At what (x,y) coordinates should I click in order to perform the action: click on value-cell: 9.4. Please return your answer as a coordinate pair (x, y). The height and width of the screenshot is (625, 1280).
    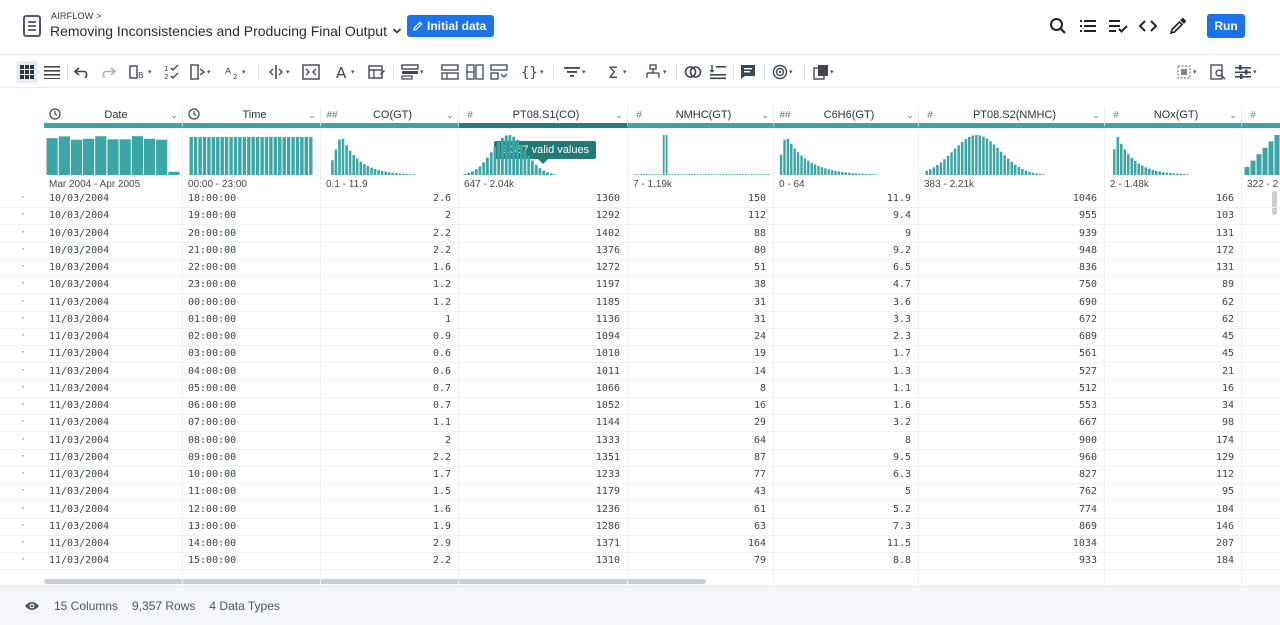
    Looking at the image, I should click on (842, 215).